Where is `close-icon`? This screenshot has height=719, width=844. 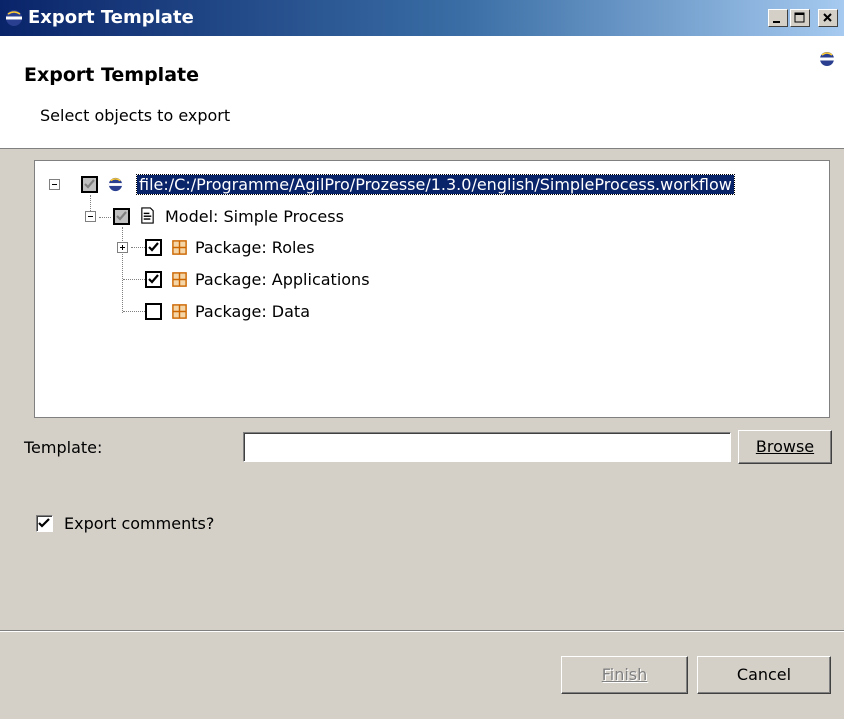 close-icon is located at coordinates (827, 17).